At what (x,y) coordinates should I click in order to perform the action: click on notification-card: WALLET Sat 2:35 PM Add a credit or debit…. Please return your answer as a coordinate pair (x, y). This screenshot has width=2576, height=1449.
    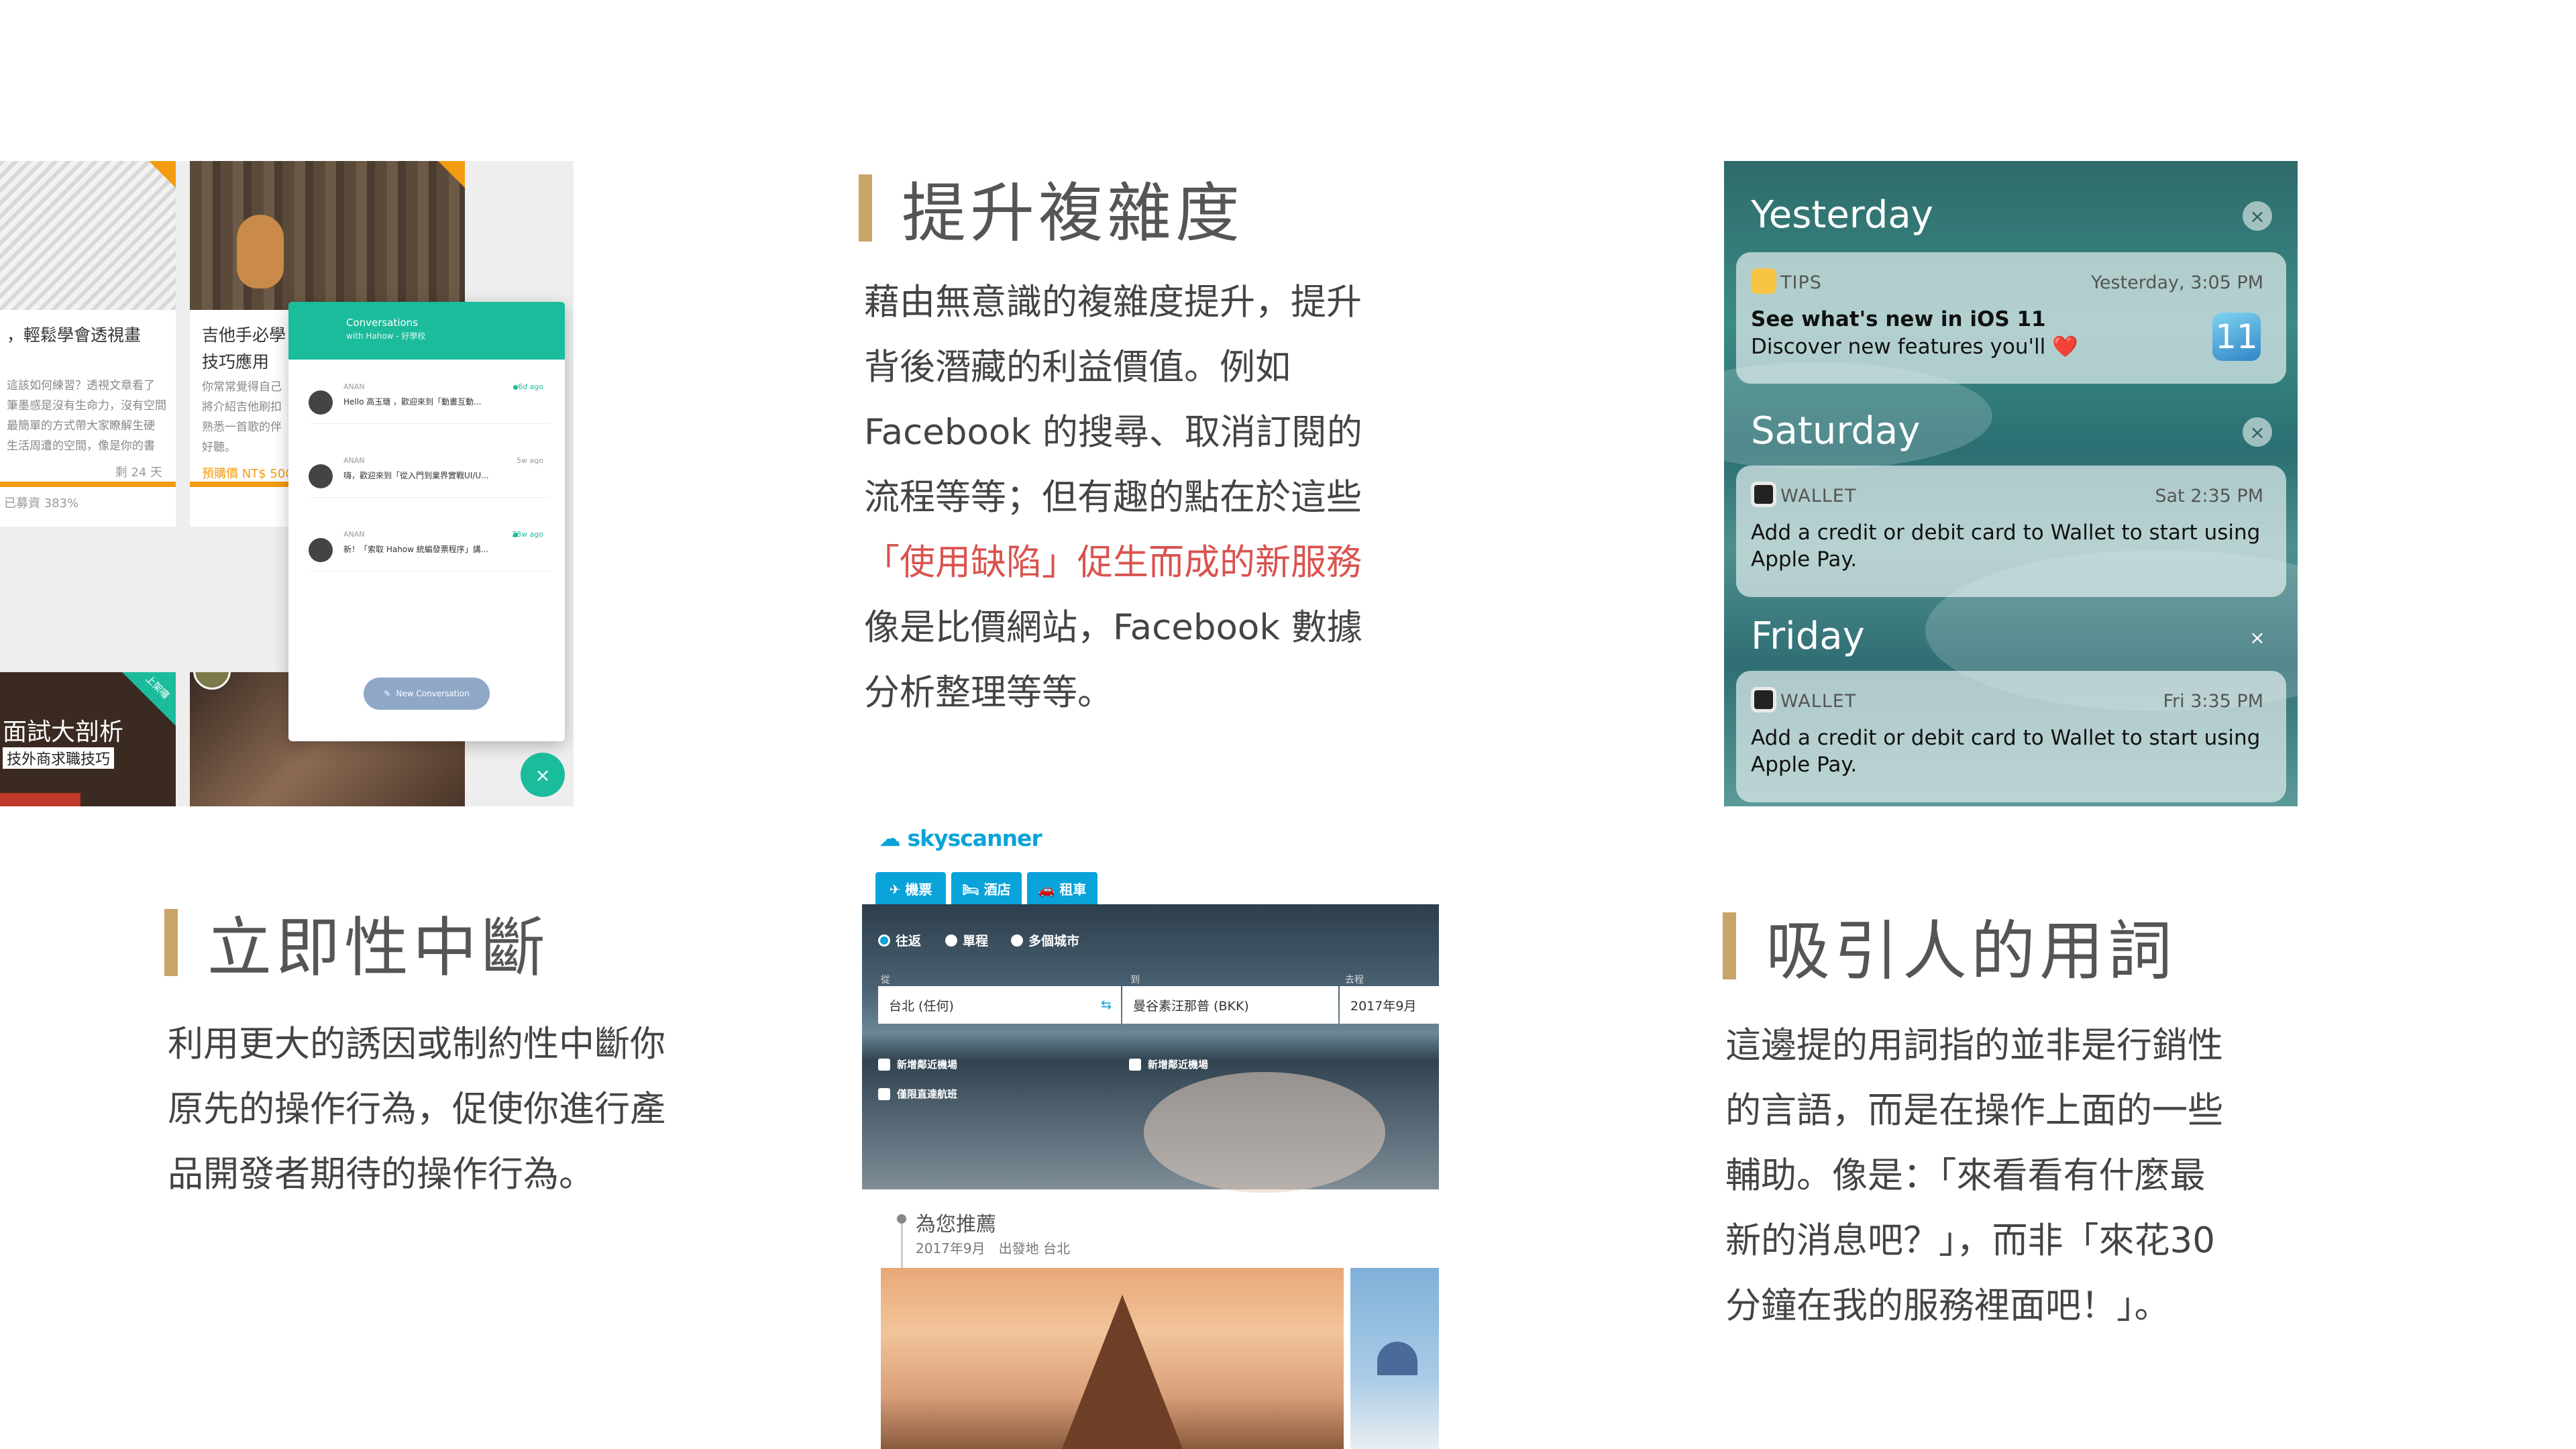
    Looking at the image, I should click on (2011, 531).